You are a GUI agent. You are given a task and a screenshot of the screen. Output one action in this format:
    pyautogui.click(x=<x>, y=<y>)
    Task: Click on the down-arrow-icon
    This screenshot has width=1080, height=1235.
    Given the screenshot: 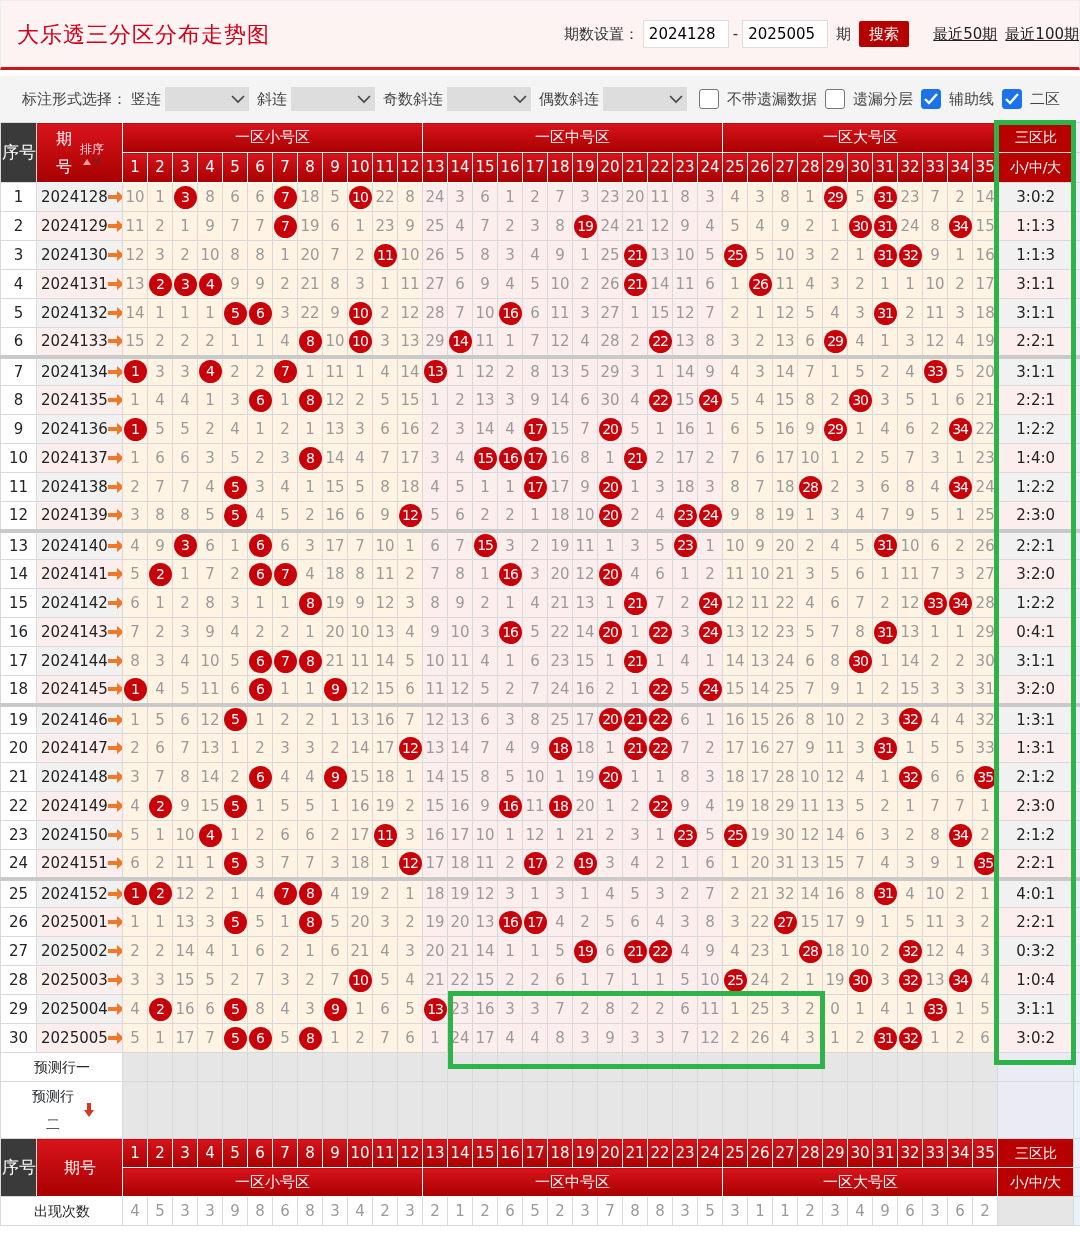 What is the action you would take?
    pyautogui.click(x=89, y=1110)
    